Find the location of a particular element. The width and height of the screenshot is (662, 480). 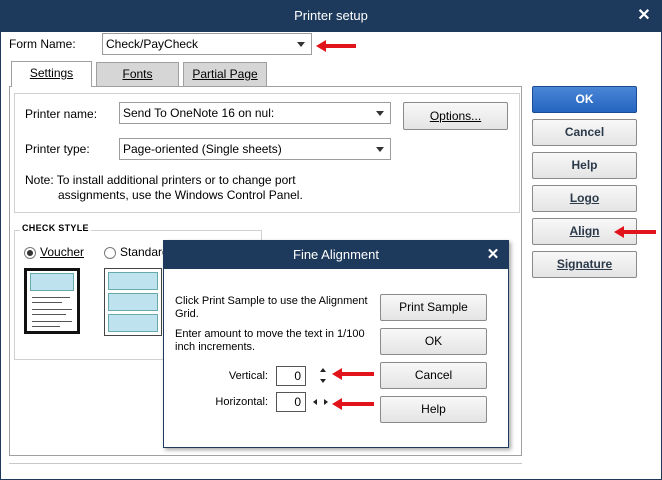

form-name-value: Check/PayCheck is located at coordinates (152, 44).